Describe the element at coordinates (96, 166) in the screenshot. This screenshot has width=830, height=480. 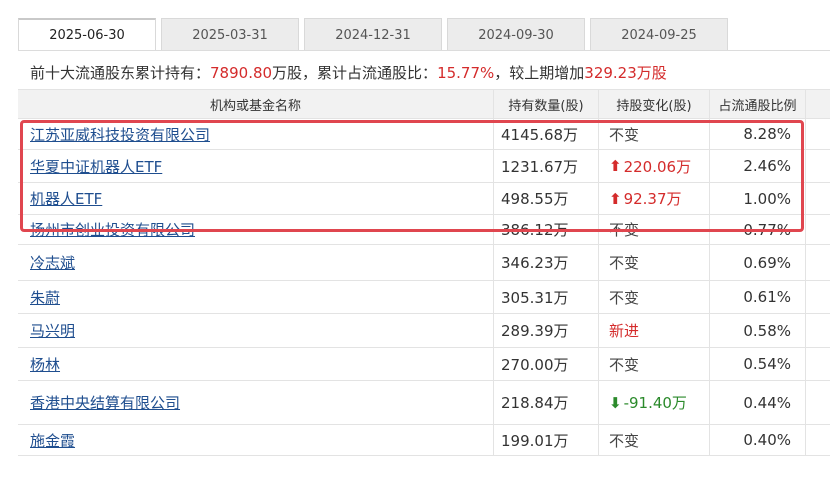
I see `shareholder-link: 华夏中证机器人ETF` at that location.